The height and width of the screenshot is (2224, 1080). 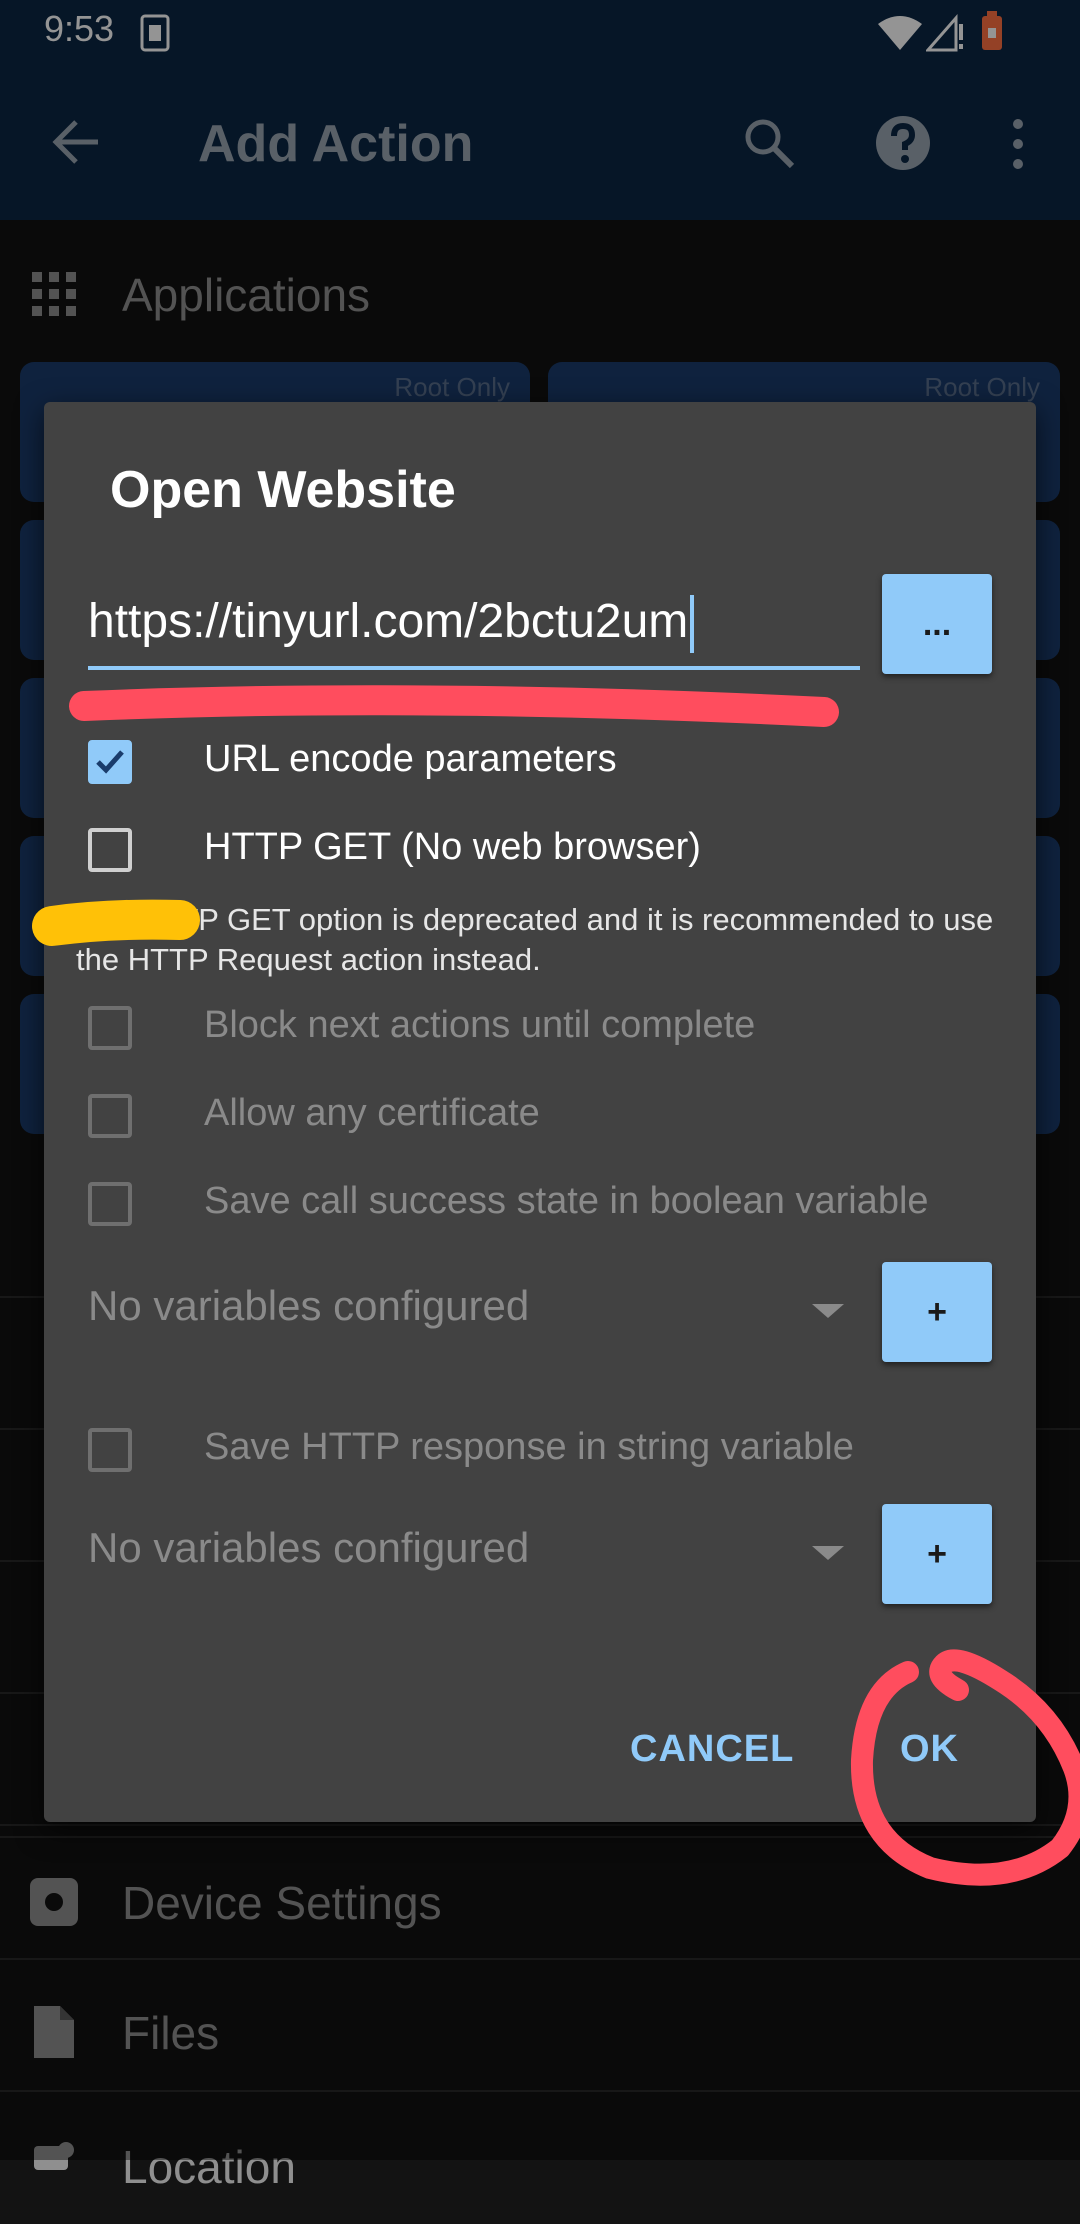 I want to click on red-underline-annotation, so click(x=454, y=706).